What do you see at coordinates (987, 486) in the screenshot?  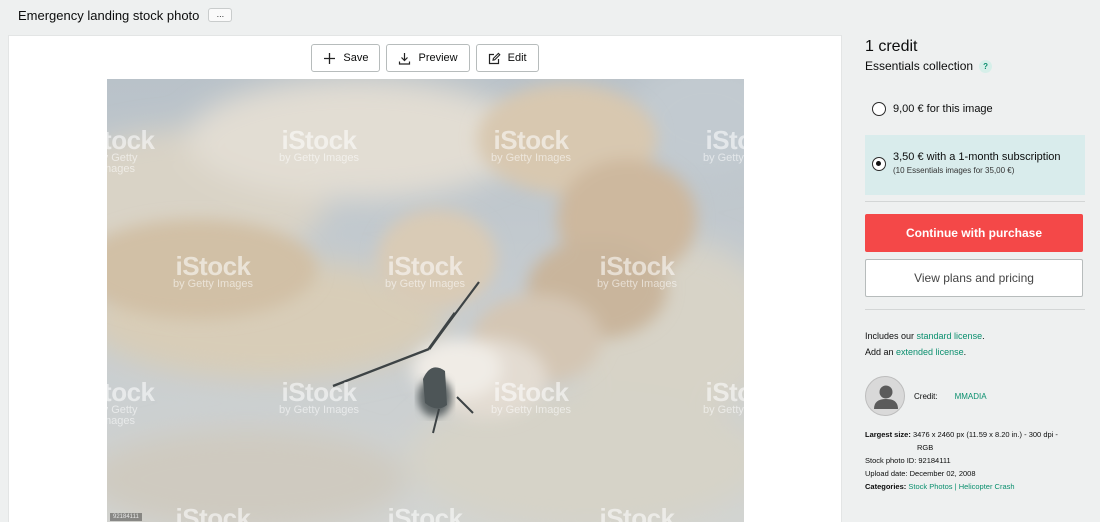 I see `category-link-helicopter-crash: Helicopter Crash` at bounding box center [987, 486].